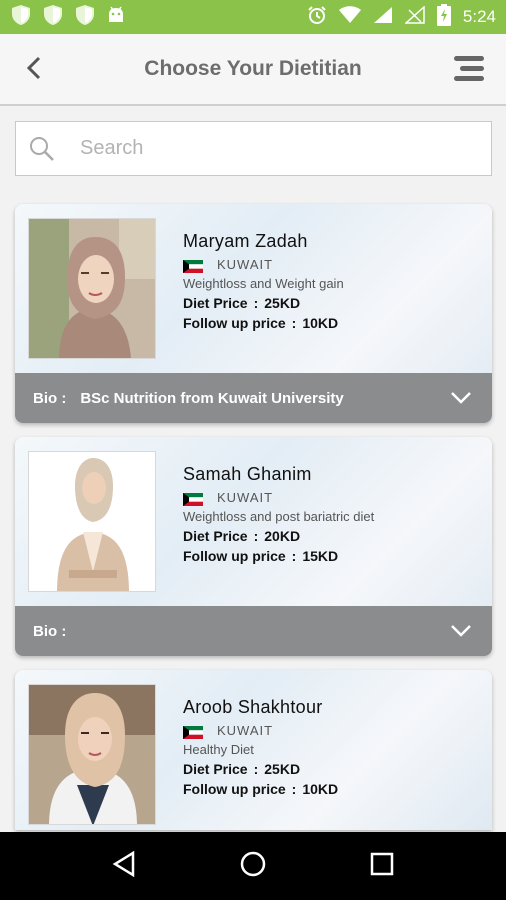 The height and width of the screenshot is (900, 506). Describe the element at coordinates (349, 17) in the screenshot. I see `wifi-icon` at that location.